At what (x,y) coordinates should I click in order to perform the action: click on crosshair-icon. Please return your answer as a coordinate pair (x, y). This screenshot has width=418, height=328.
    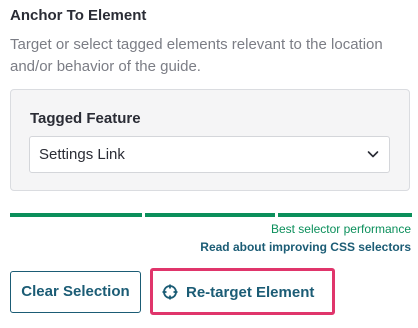
    Looking at the image, I should click on (170, 292).